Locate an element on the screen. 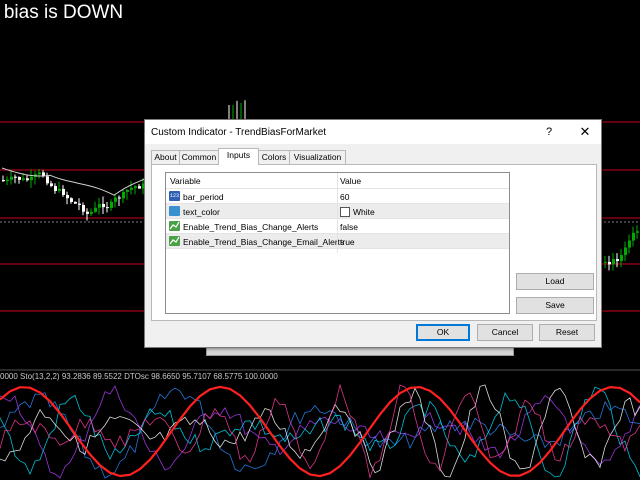 The width and height of the screenshot is (640, 480). tab-colors: Colors is located at coordinates (274, 157).